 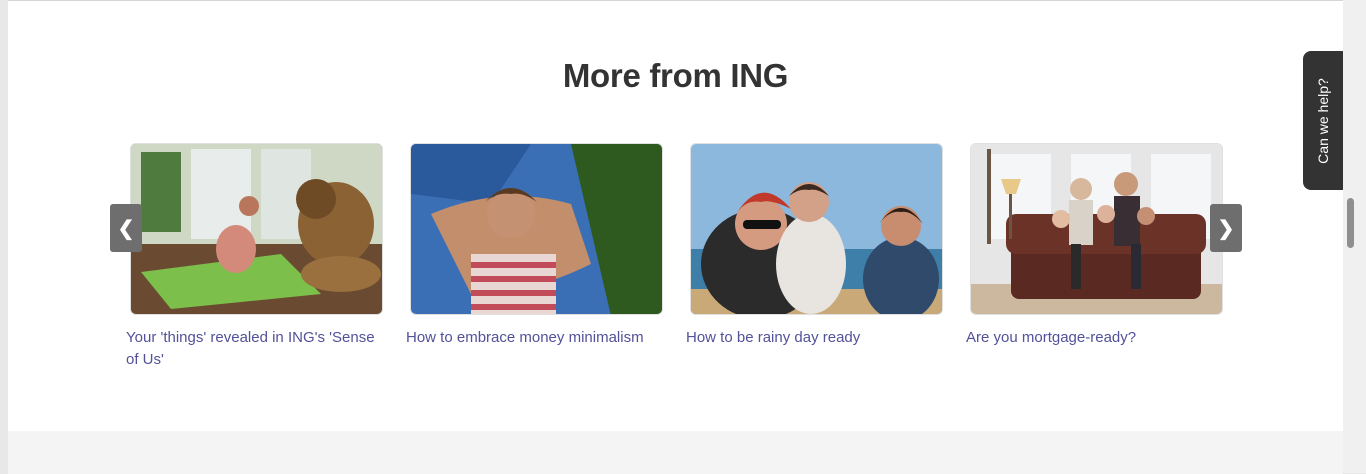 I want to click on article-link: Are you mortgage-ready?, so click(x=1097, y=338).